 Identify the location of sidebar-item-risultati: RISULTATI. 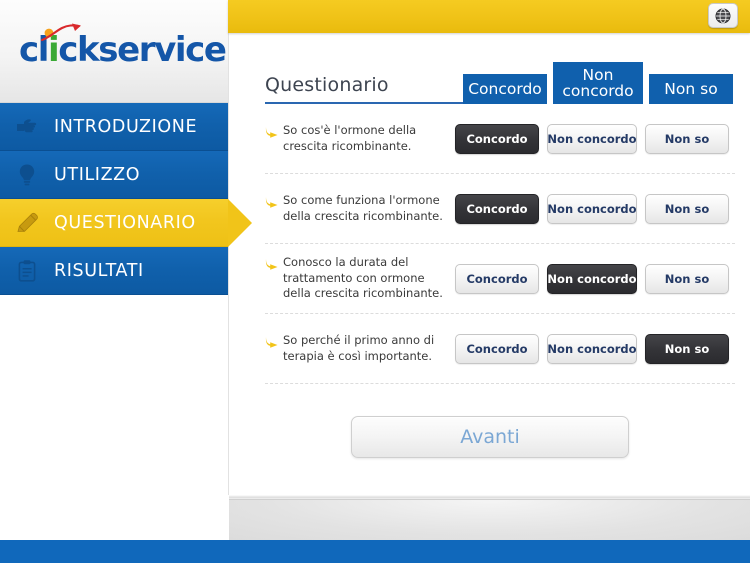
(114, 271).